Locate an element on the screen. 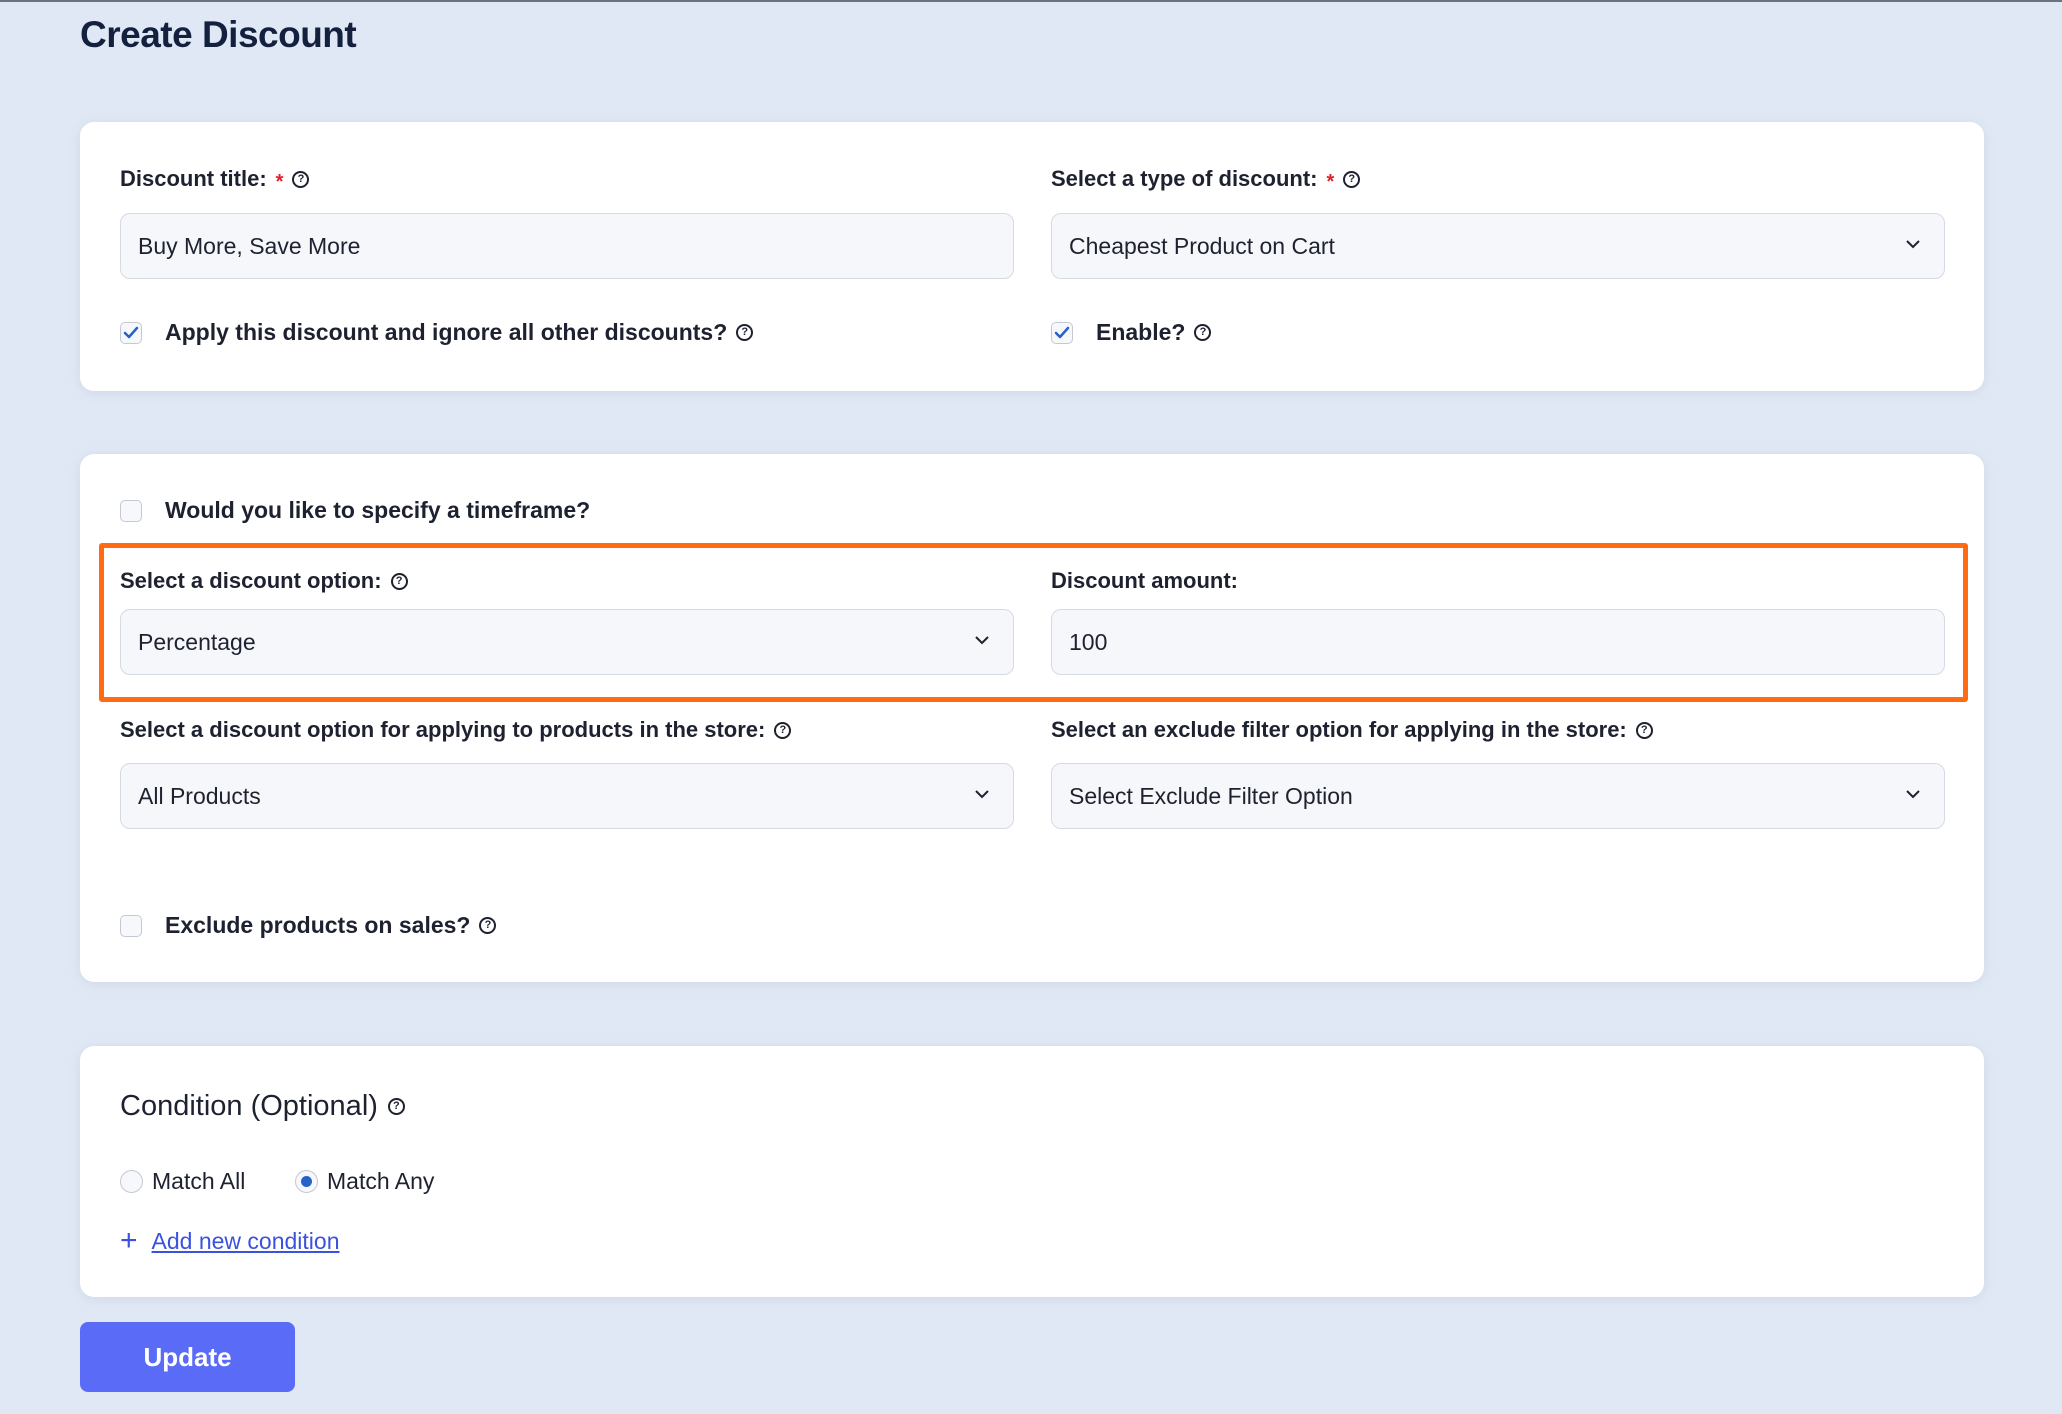 The width and height of the screenshot is (2062, 1414). enable-checkbox is located at coordinates (1062, 332).